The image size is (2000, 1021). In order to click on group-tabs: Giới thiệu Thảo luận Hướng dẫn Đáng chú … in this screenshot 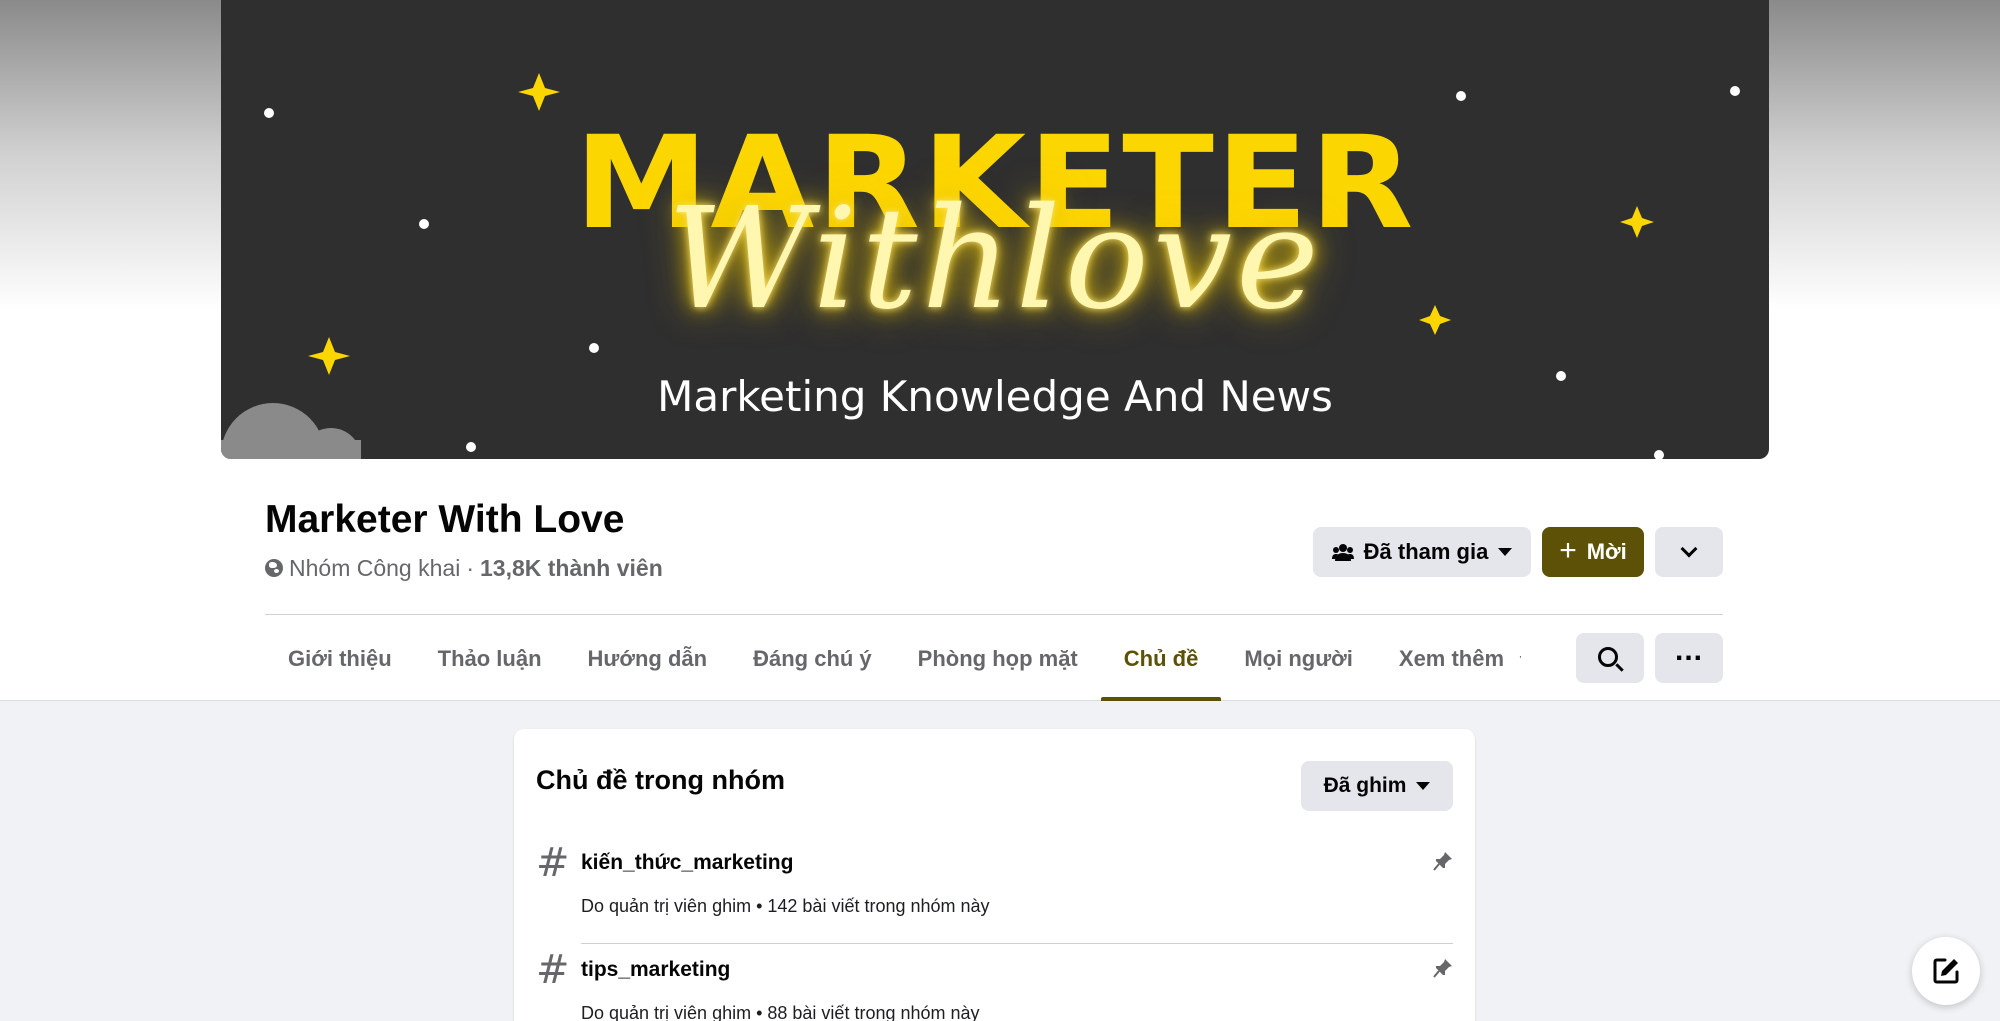, I will do `click(904, 660)`.